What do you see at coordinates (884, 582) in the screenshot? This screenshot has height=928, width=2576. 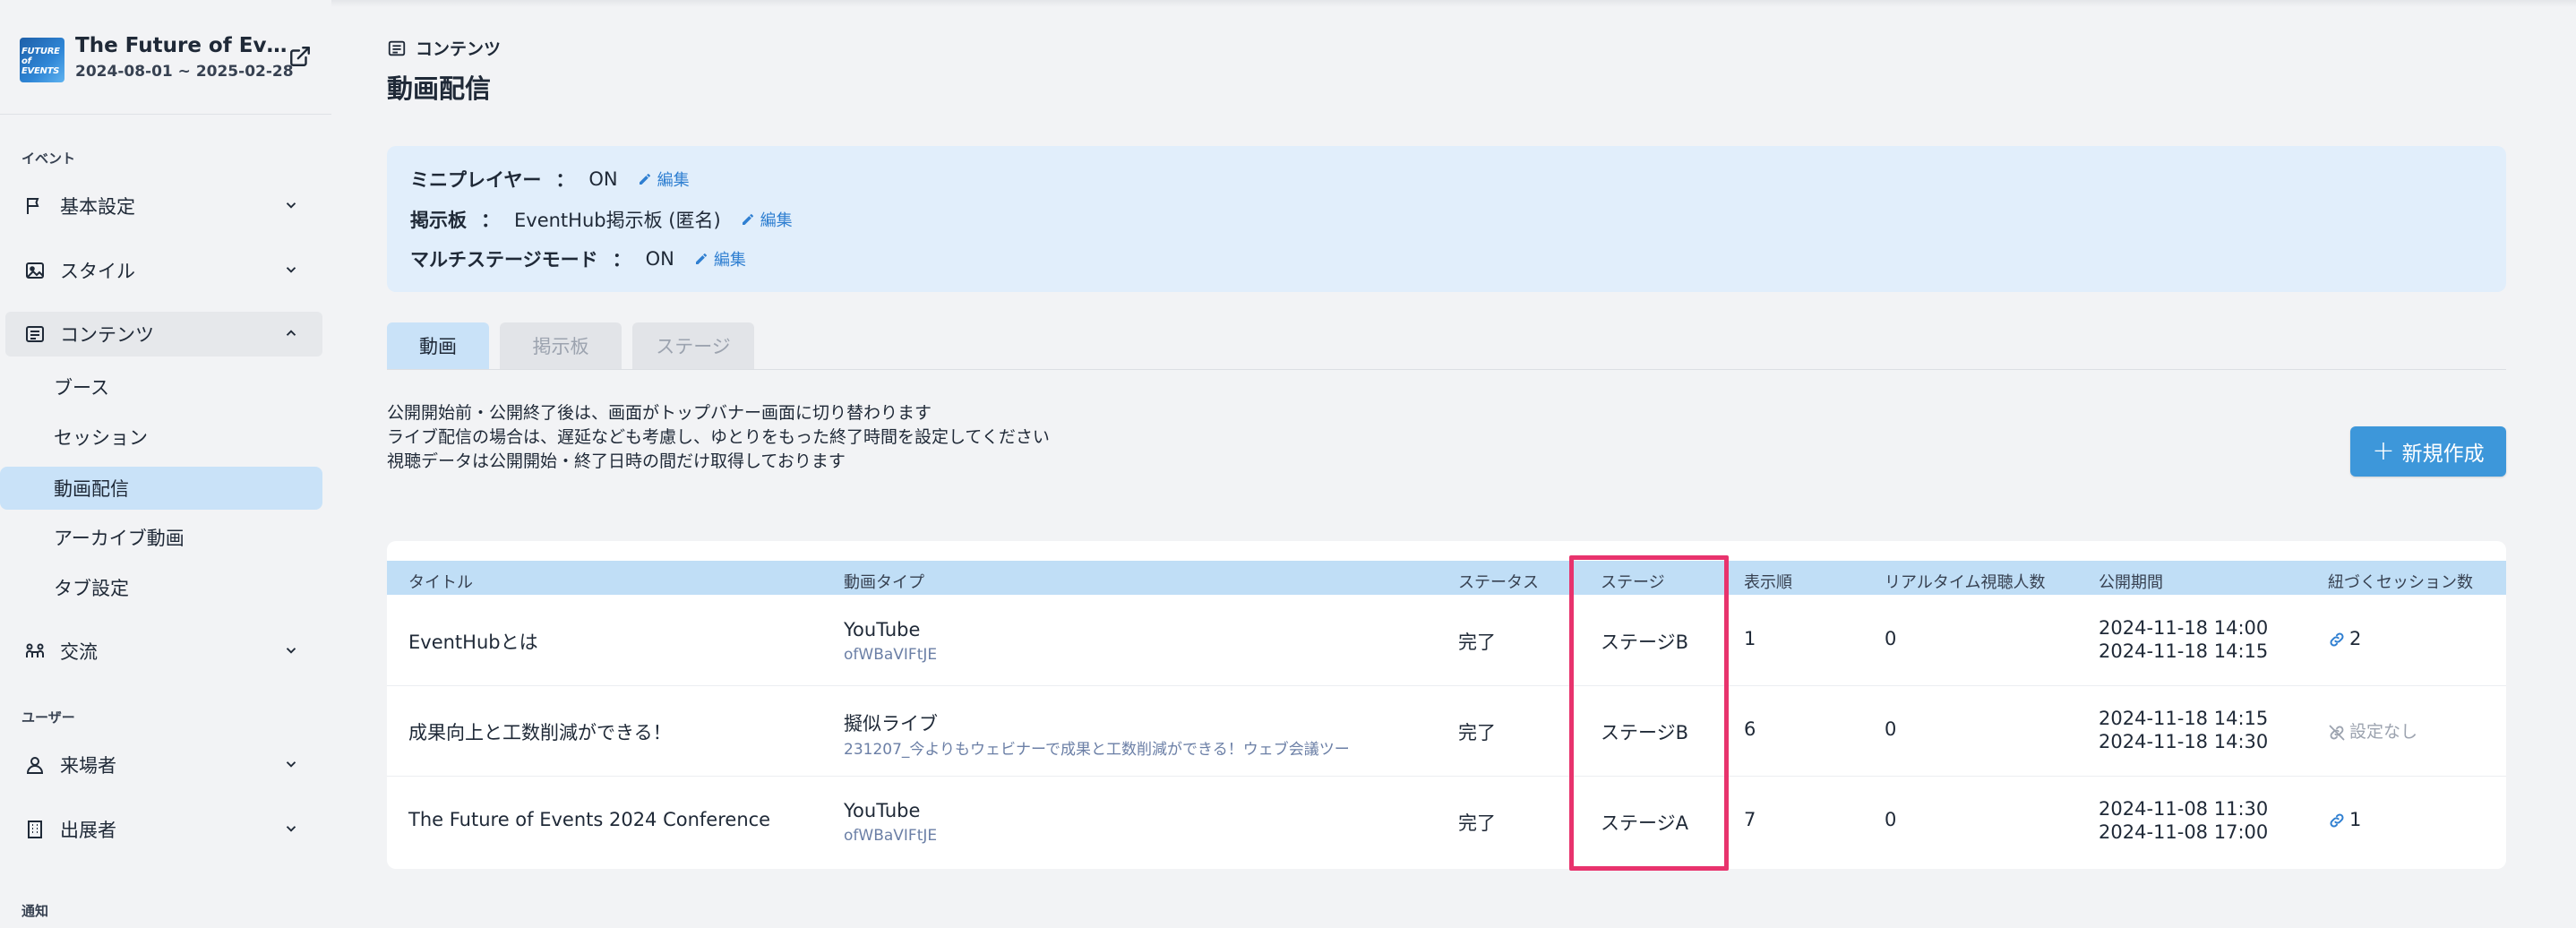 I see `col-type: 動画タイプ` at bounding box center [884, 582].